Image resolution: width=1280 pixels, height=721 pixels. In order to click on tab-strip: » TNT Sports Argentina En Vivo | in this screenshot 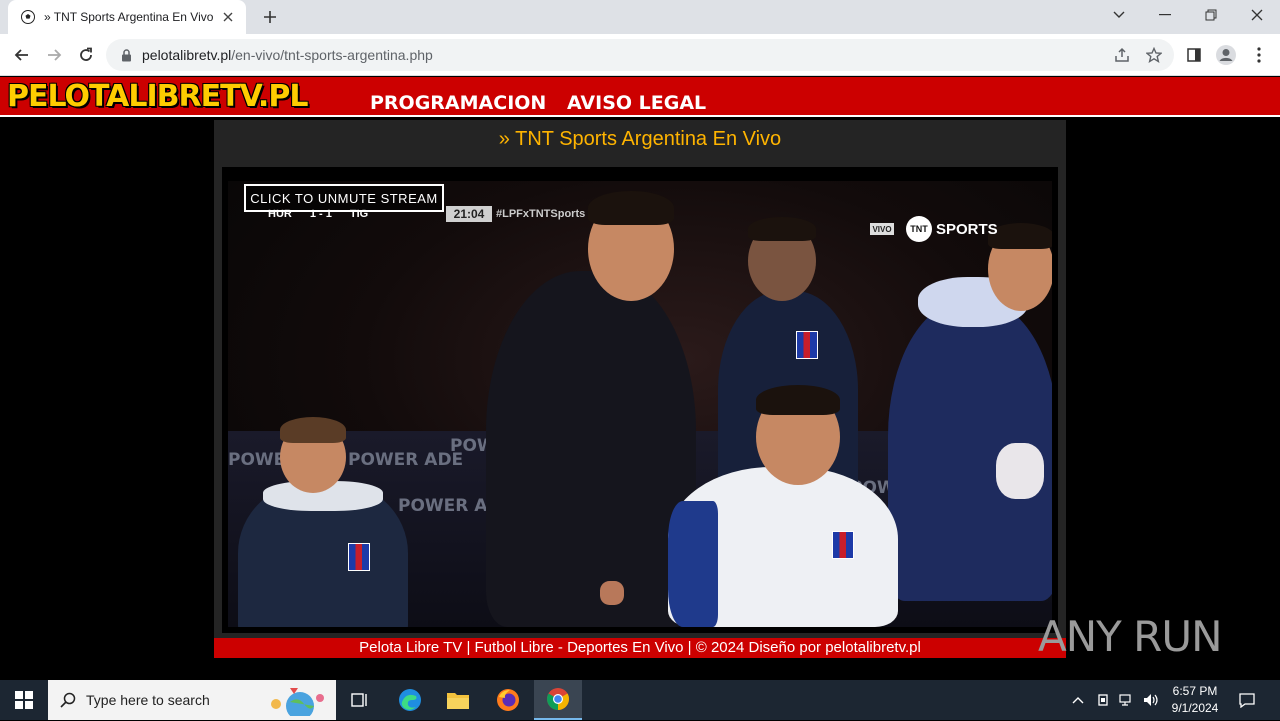, I will do `click(640, 17)`.